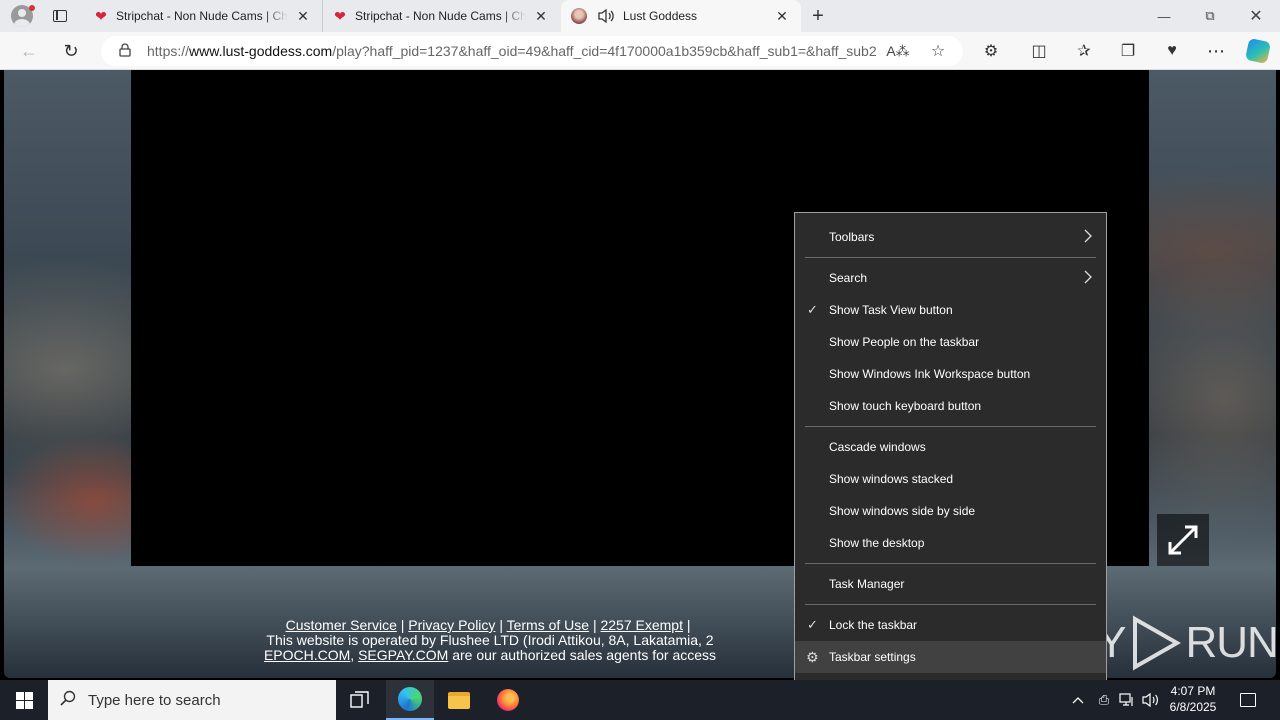 The width and height of the screenshot is (1280, 720). I want to click on windows-logo-icon, so click(24, 700).